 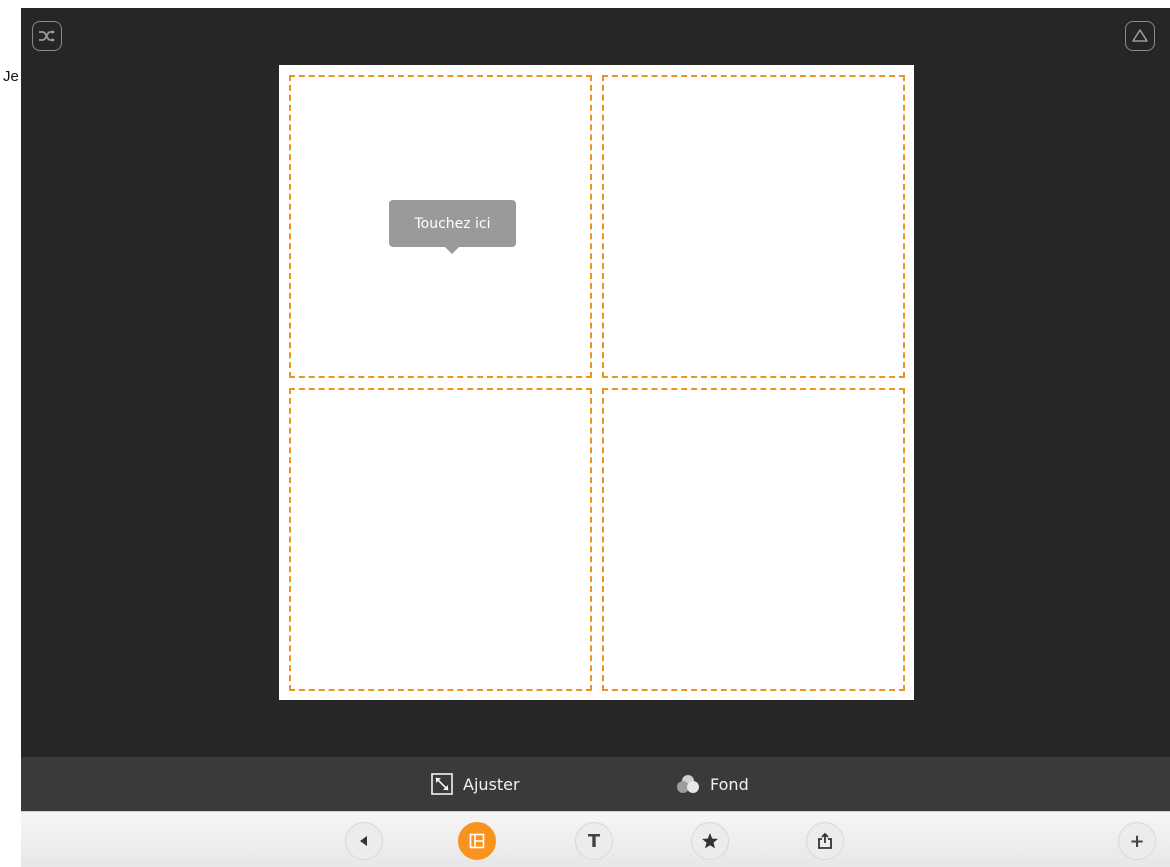 I want to click on photo-cell-1: Touchez ici, so click(x=440, y=226).